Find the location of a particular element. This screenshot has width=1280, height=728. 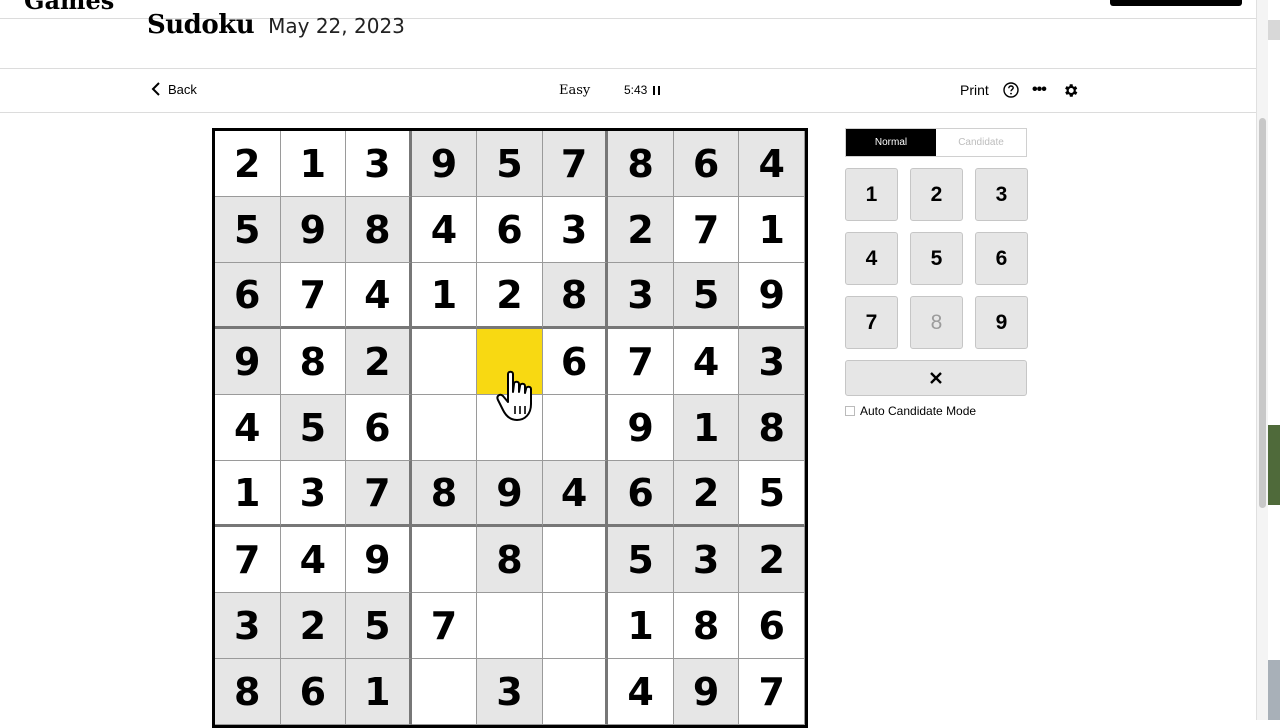

keypad-button-1: 1 is located at coordinates (871, 194).